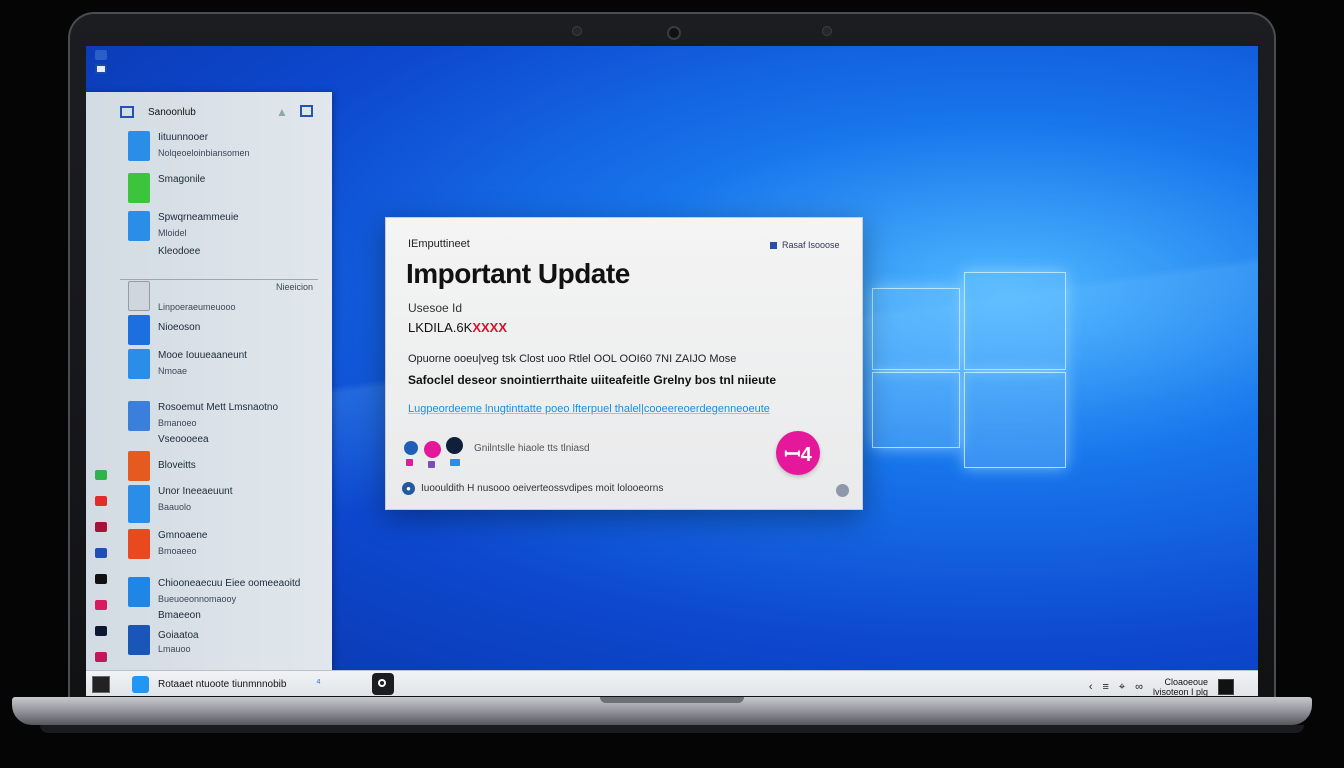 This screenshot has width=1344, height=768. I want to click on taskbar-search-text: Rotaaet ntuoote tiunmnnobib, so click(222, 684).